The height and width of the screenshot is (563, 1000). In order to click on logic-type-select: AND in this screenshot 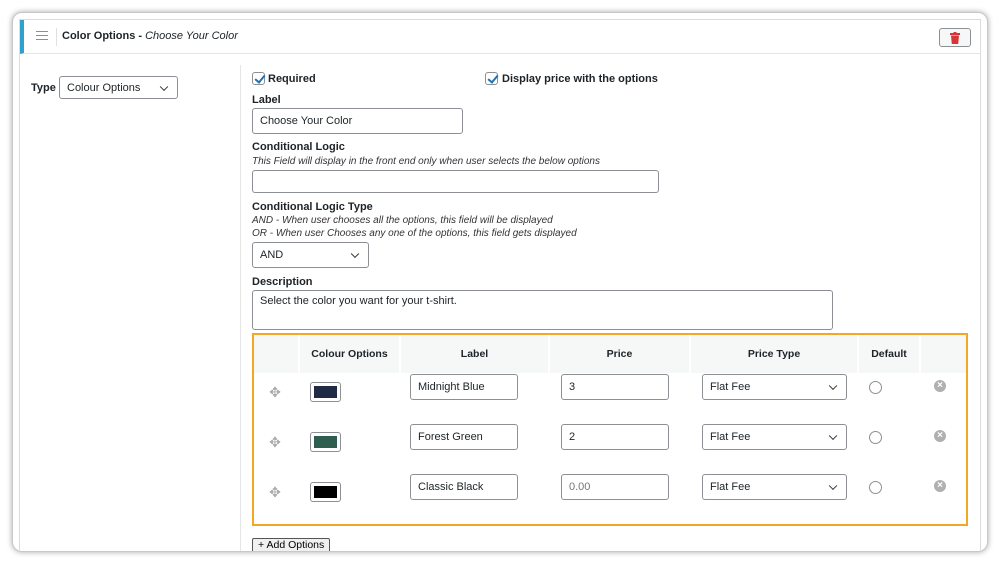, I will do `click(310, 255)`.